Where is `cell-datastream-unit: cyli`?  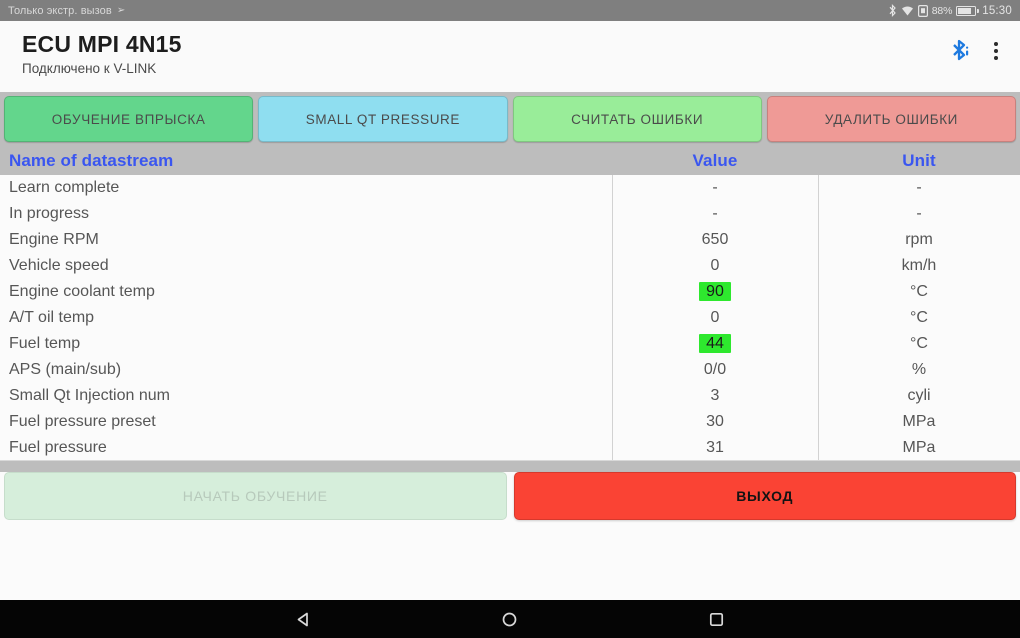 cell-datastream-unit: cyli is located at coordinates (919, 395).